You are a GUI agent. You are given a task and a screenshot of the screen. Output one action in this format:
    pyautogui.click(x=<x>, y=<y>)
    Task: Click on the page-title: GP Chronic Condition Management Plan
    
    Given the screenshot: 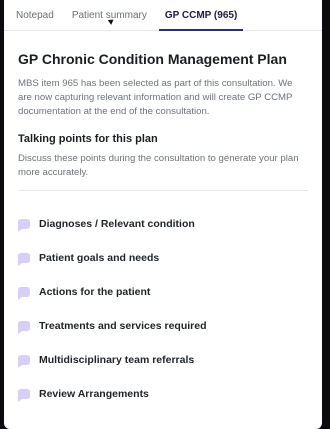 What is the action you would take?
    pyautogui.click(x=152, y=59)
    